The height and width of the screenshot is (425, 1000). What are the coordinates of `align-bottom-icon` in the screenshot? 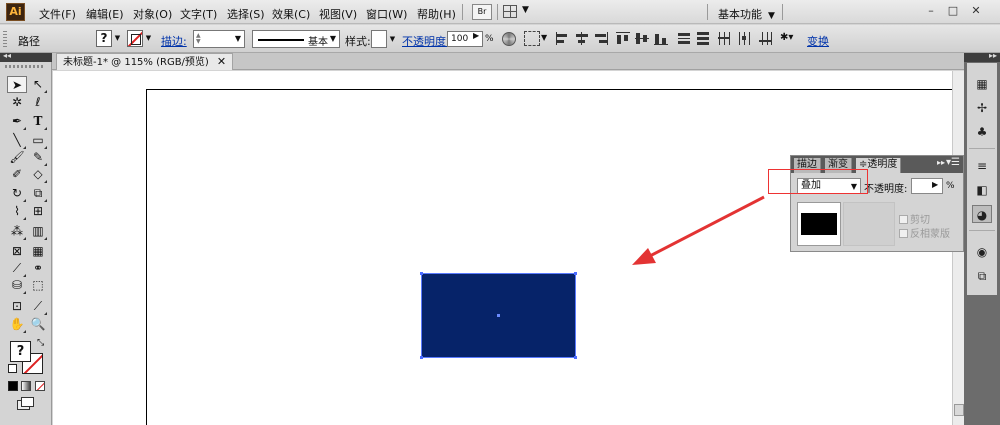 It's located at (661, 38).